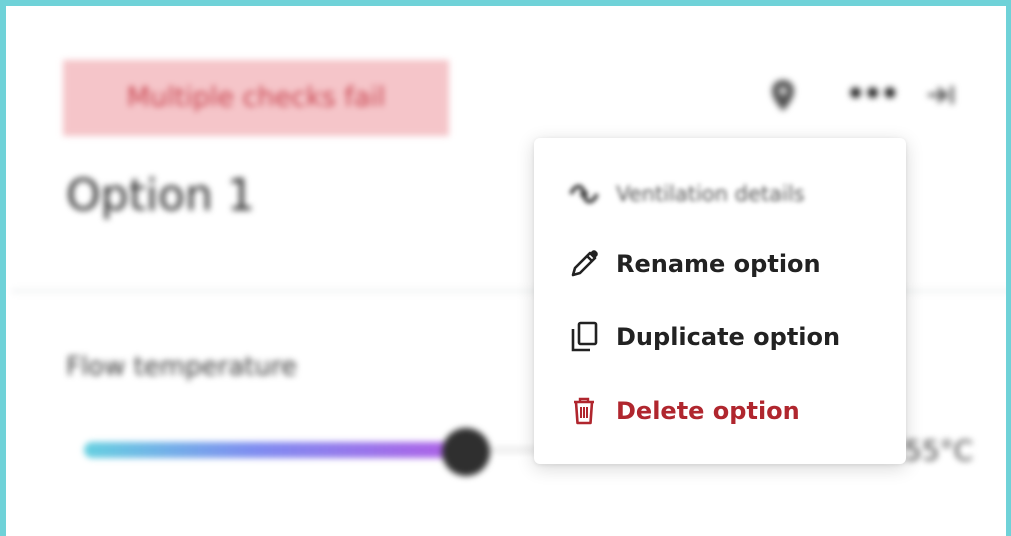 The width and height of the screenshot is (1011, 536). I want to click on menu-item-delete-option: Delete option, so click(720, 411).